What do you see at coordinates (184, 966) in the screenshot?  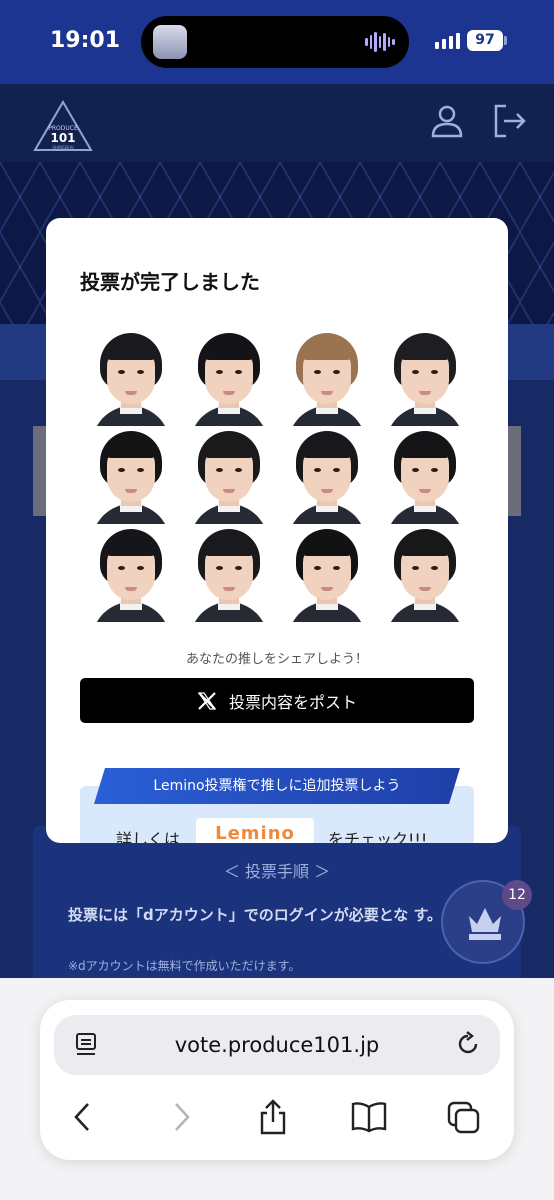 I see `voting-steps-note: ※dアカウントは無料で作成いただけます。` at bounding box center [184, 966].